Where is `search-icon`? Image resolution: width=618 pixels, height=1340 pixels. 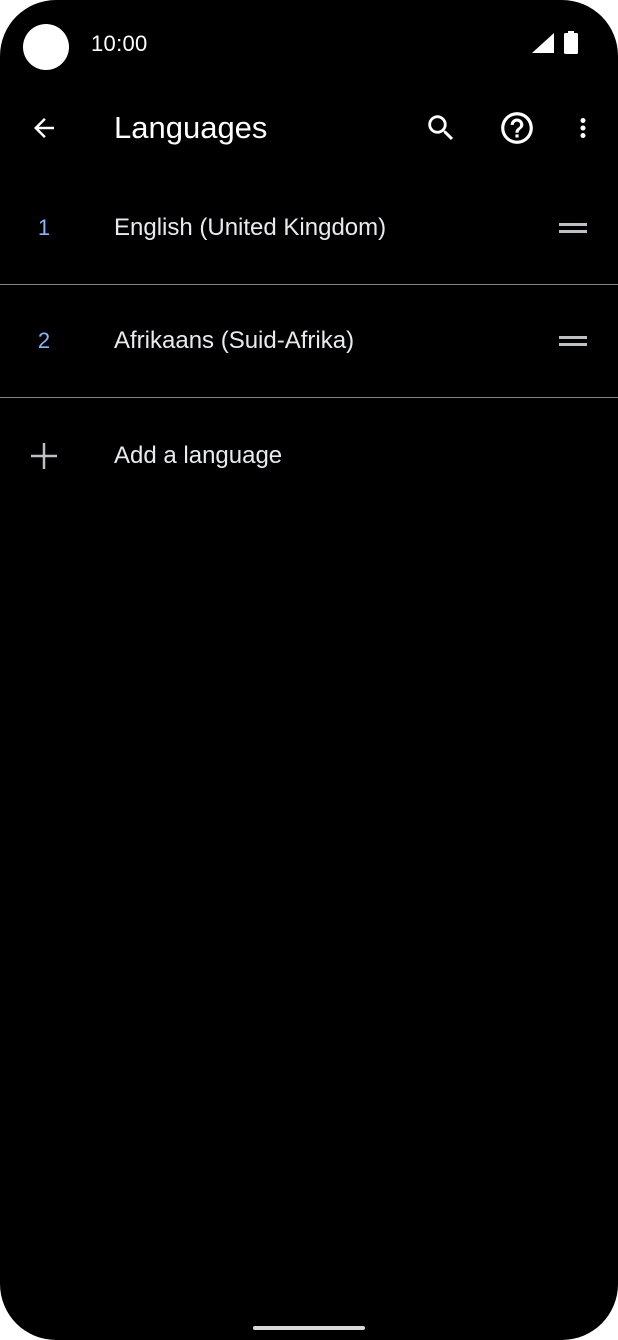 search-icon is located at coordinates (441, 128).